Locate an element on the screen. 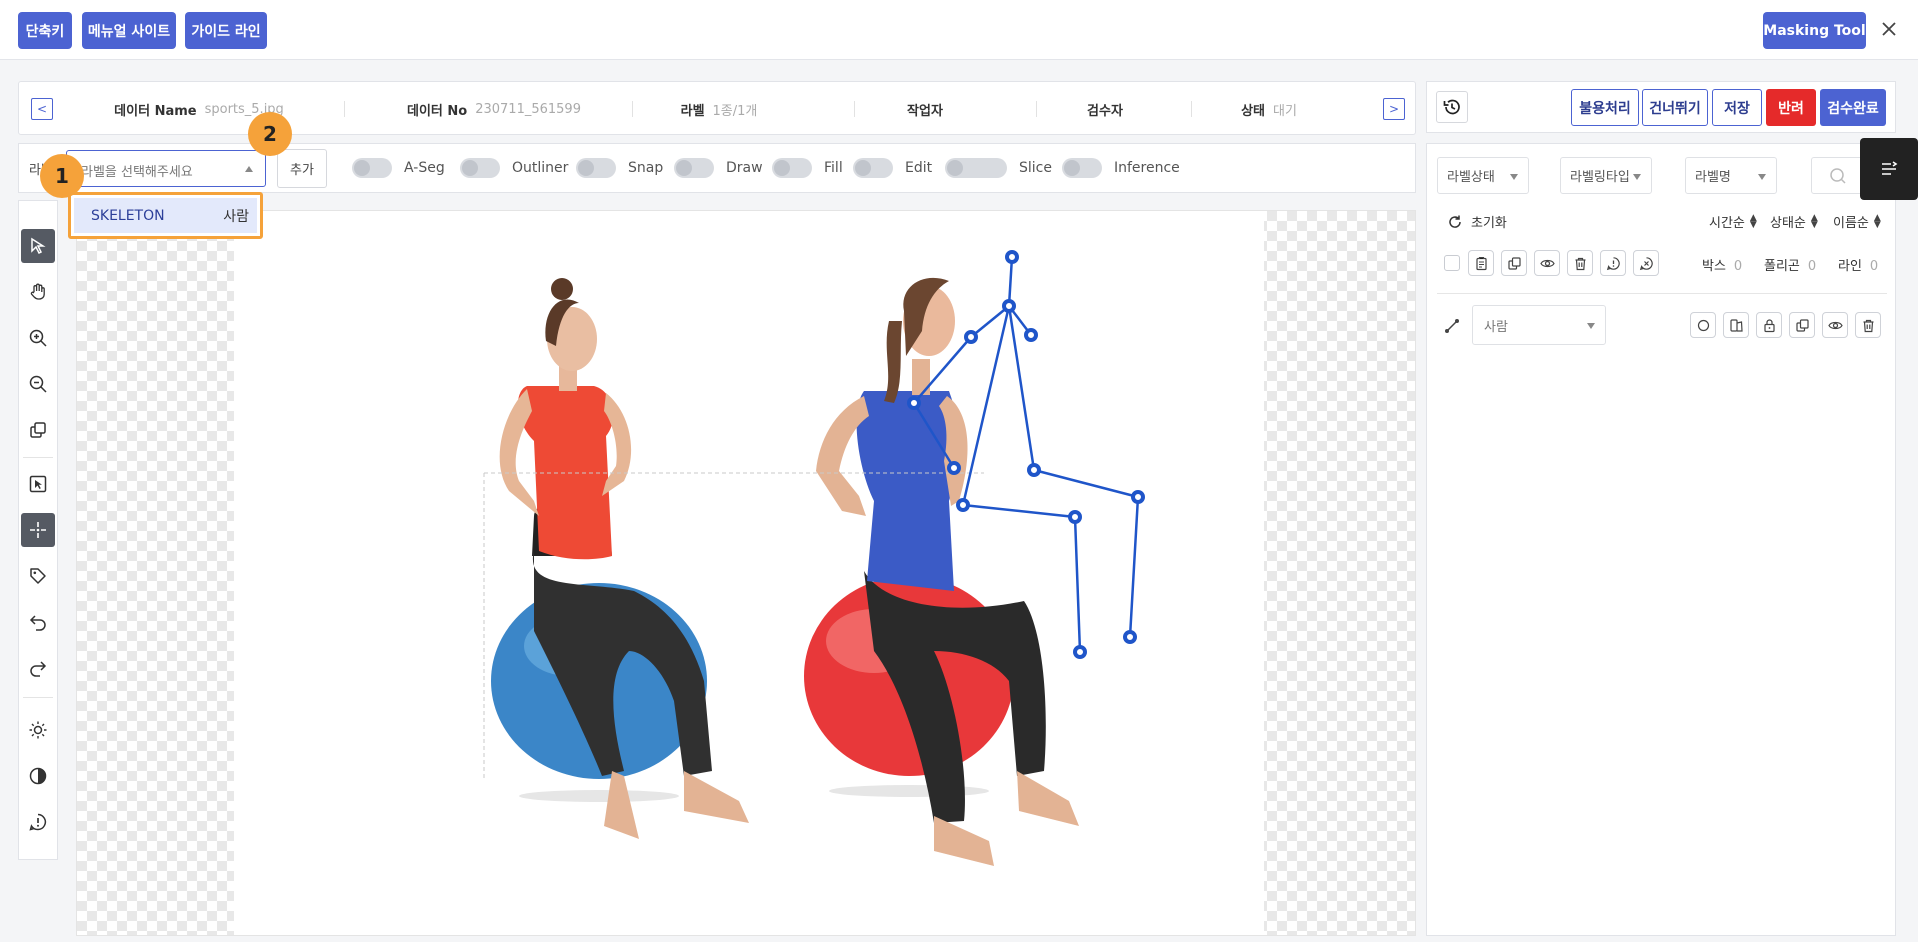  polygon-count-value: 0 is located at coordinates (1812, 266).